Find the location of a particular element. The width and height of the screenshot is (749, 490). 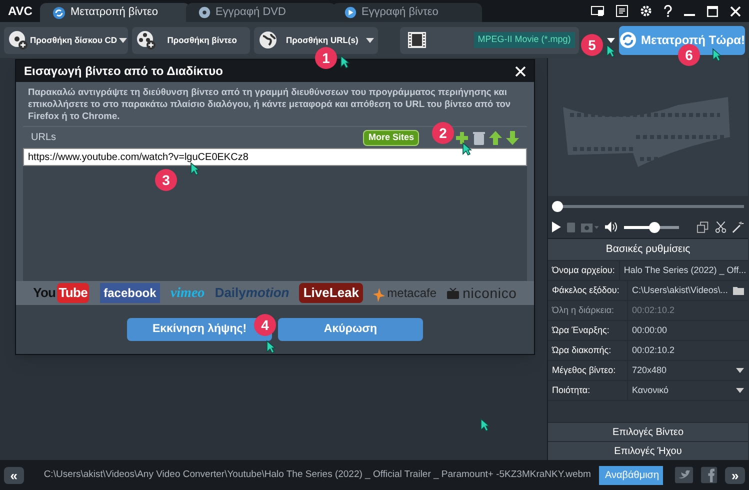

site-logo: vimeo is located at coordinates (187, 293).